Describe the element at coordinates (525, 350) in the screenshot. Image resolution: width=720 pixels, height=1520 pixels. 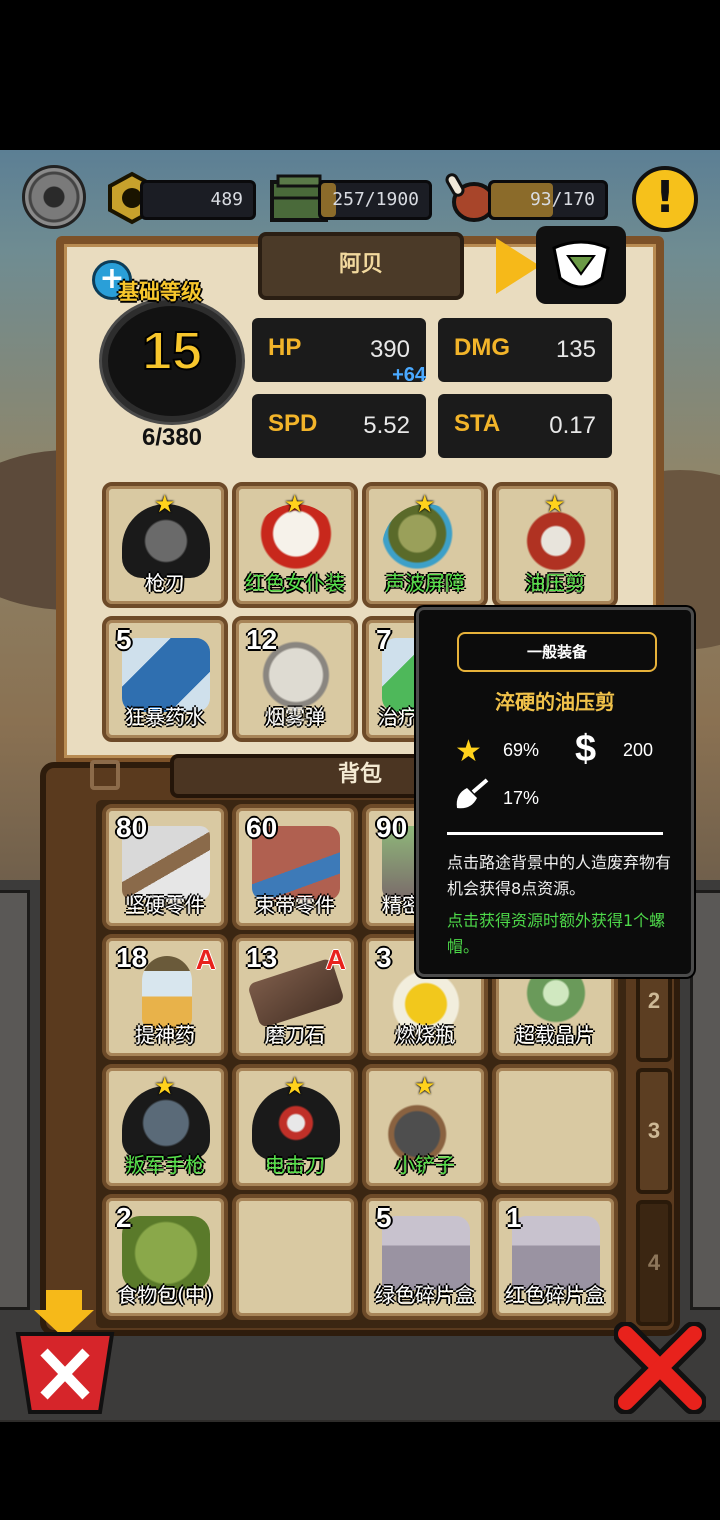
I see `stat-dmg: DMG 135` at that location.